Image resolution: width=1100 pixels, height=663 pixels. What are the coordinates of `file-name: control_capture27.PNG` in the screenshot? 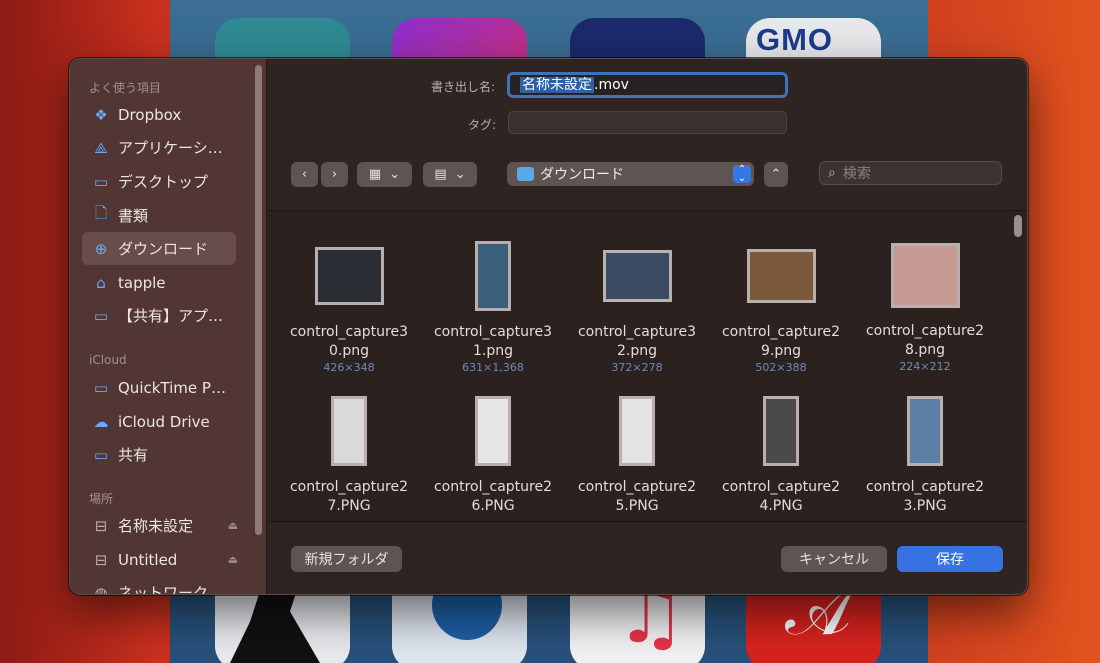 It's located at (349, 496).